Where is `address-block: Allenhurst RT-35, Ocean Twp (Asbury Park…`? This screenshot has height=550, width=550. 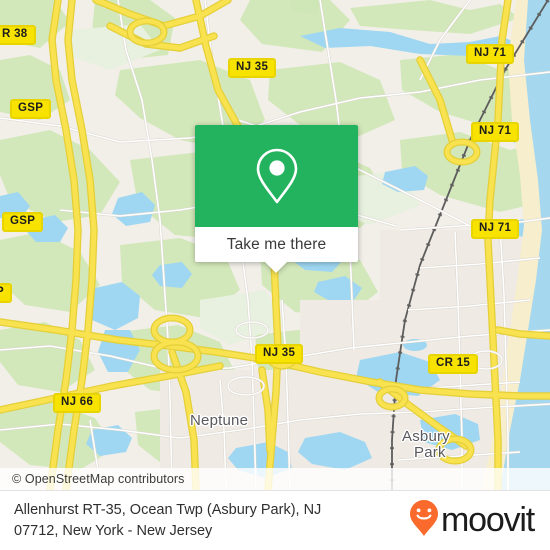
address-block: Allenhurst RT-35, Ocean Twp (Asbury Park… is located at coordinates (167, 521).